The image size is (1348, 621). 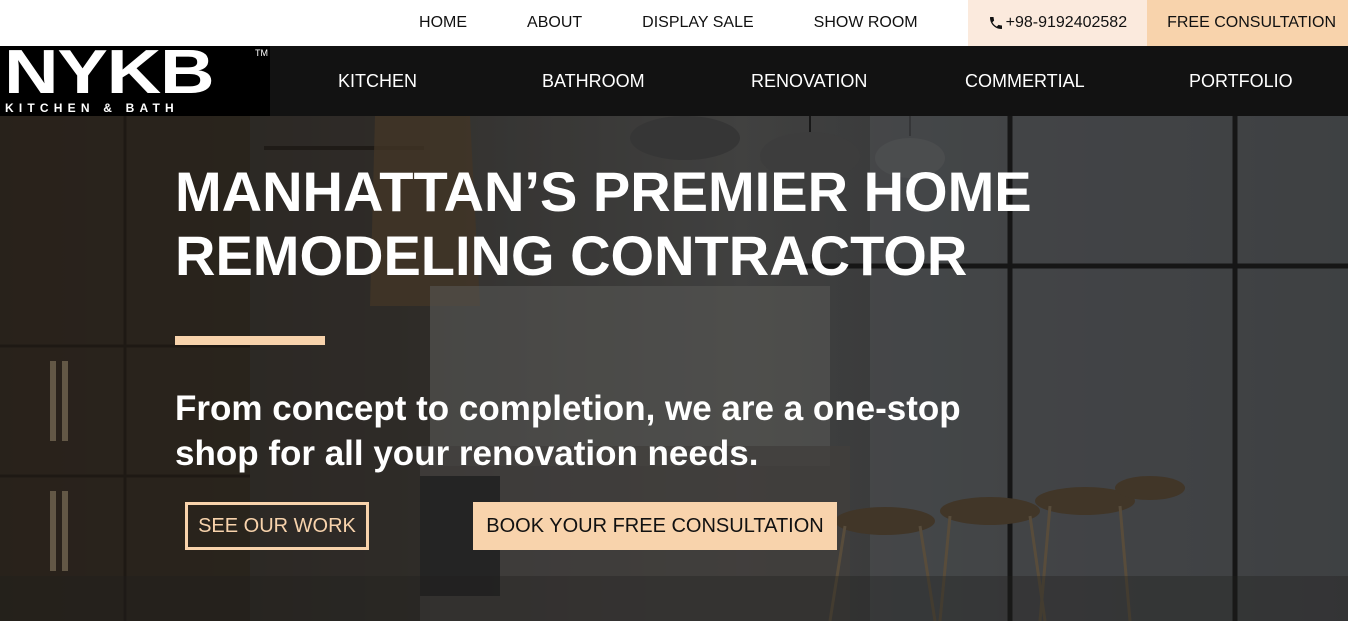 I want to click on hero-title-line-1: MANHATTAN’S PREMIER HOME, so click(x=603, y=191).